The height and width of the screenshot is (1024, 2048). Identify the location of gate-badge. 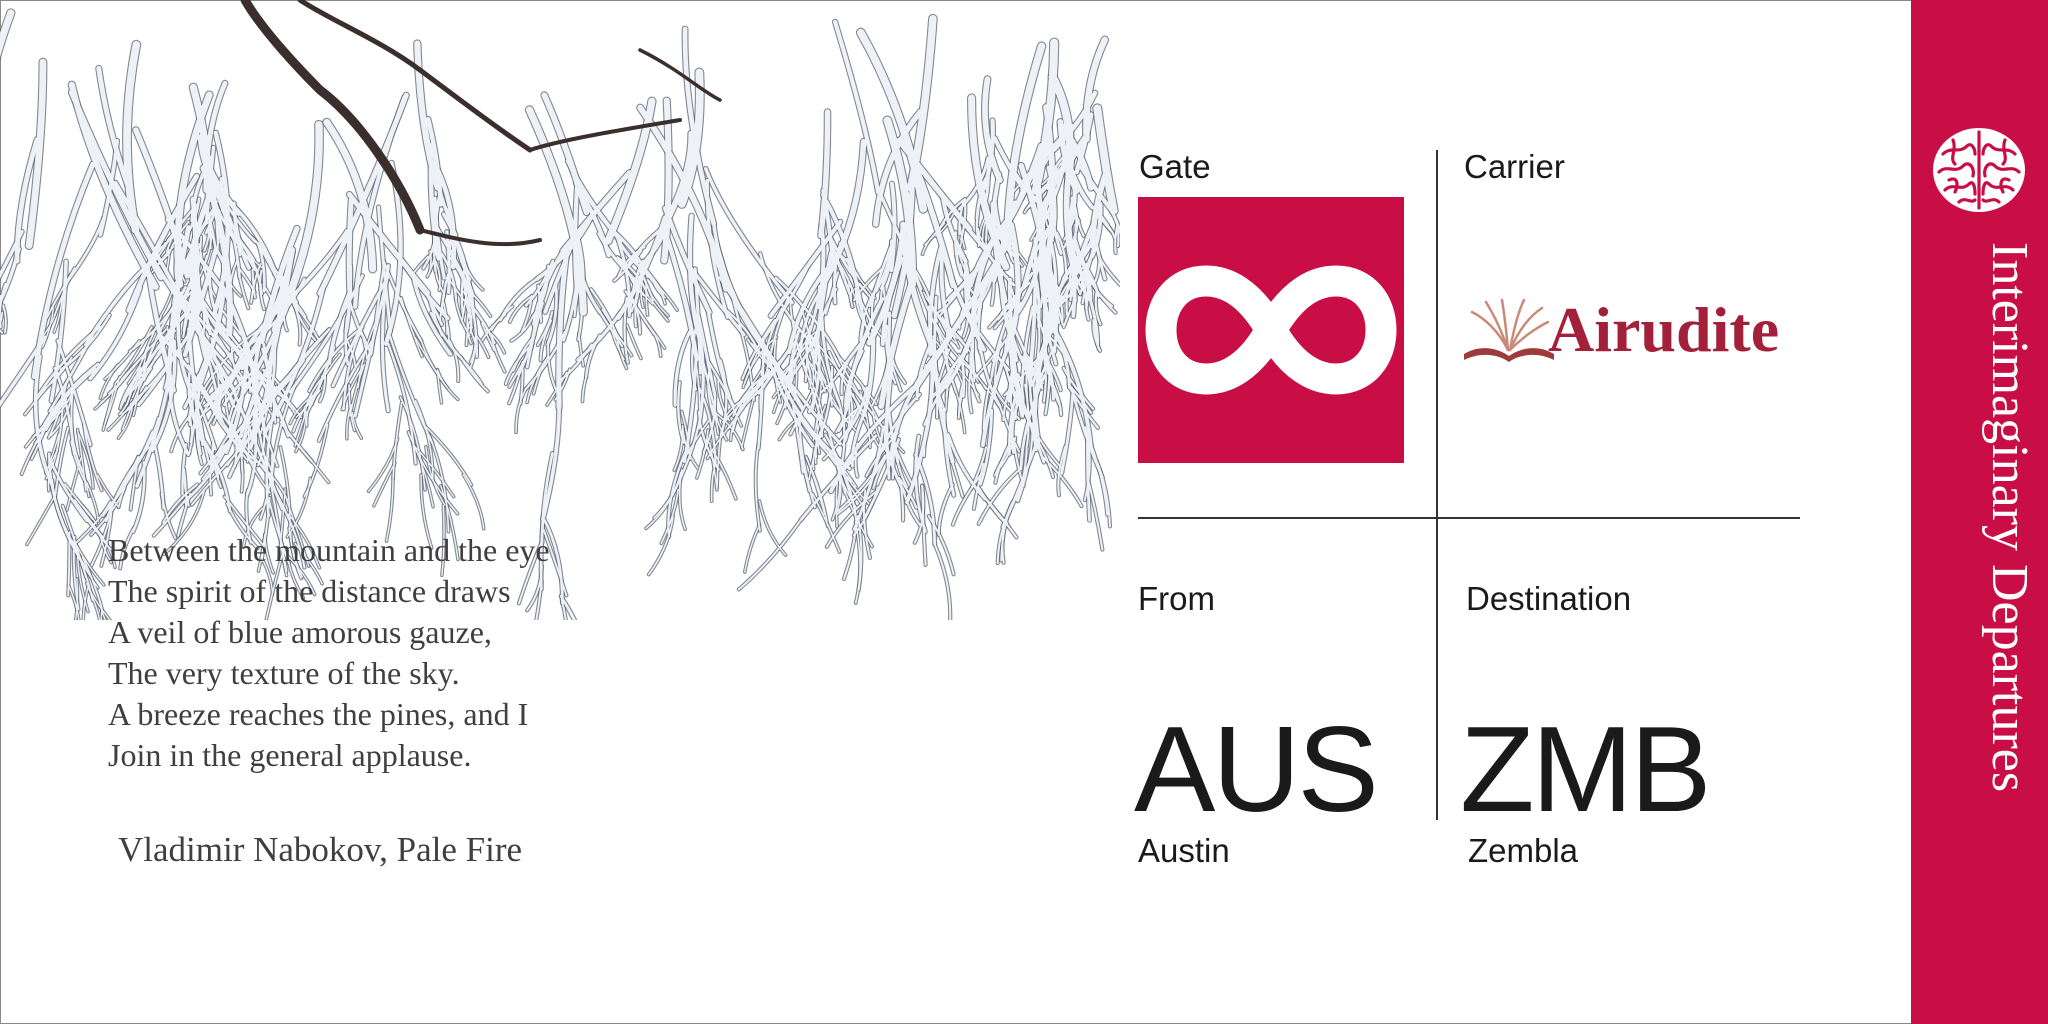
(1271, 330).